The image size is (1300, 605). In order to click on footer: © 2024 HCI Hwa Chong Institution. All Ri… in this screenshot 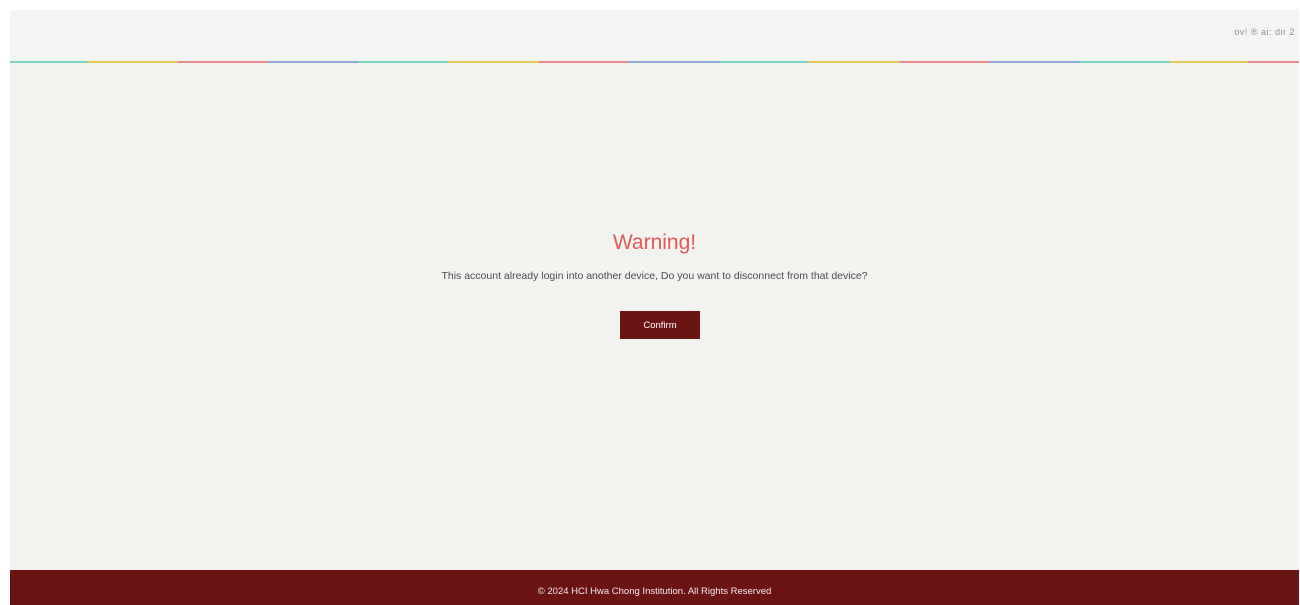, I will do `click(654, 587)`.